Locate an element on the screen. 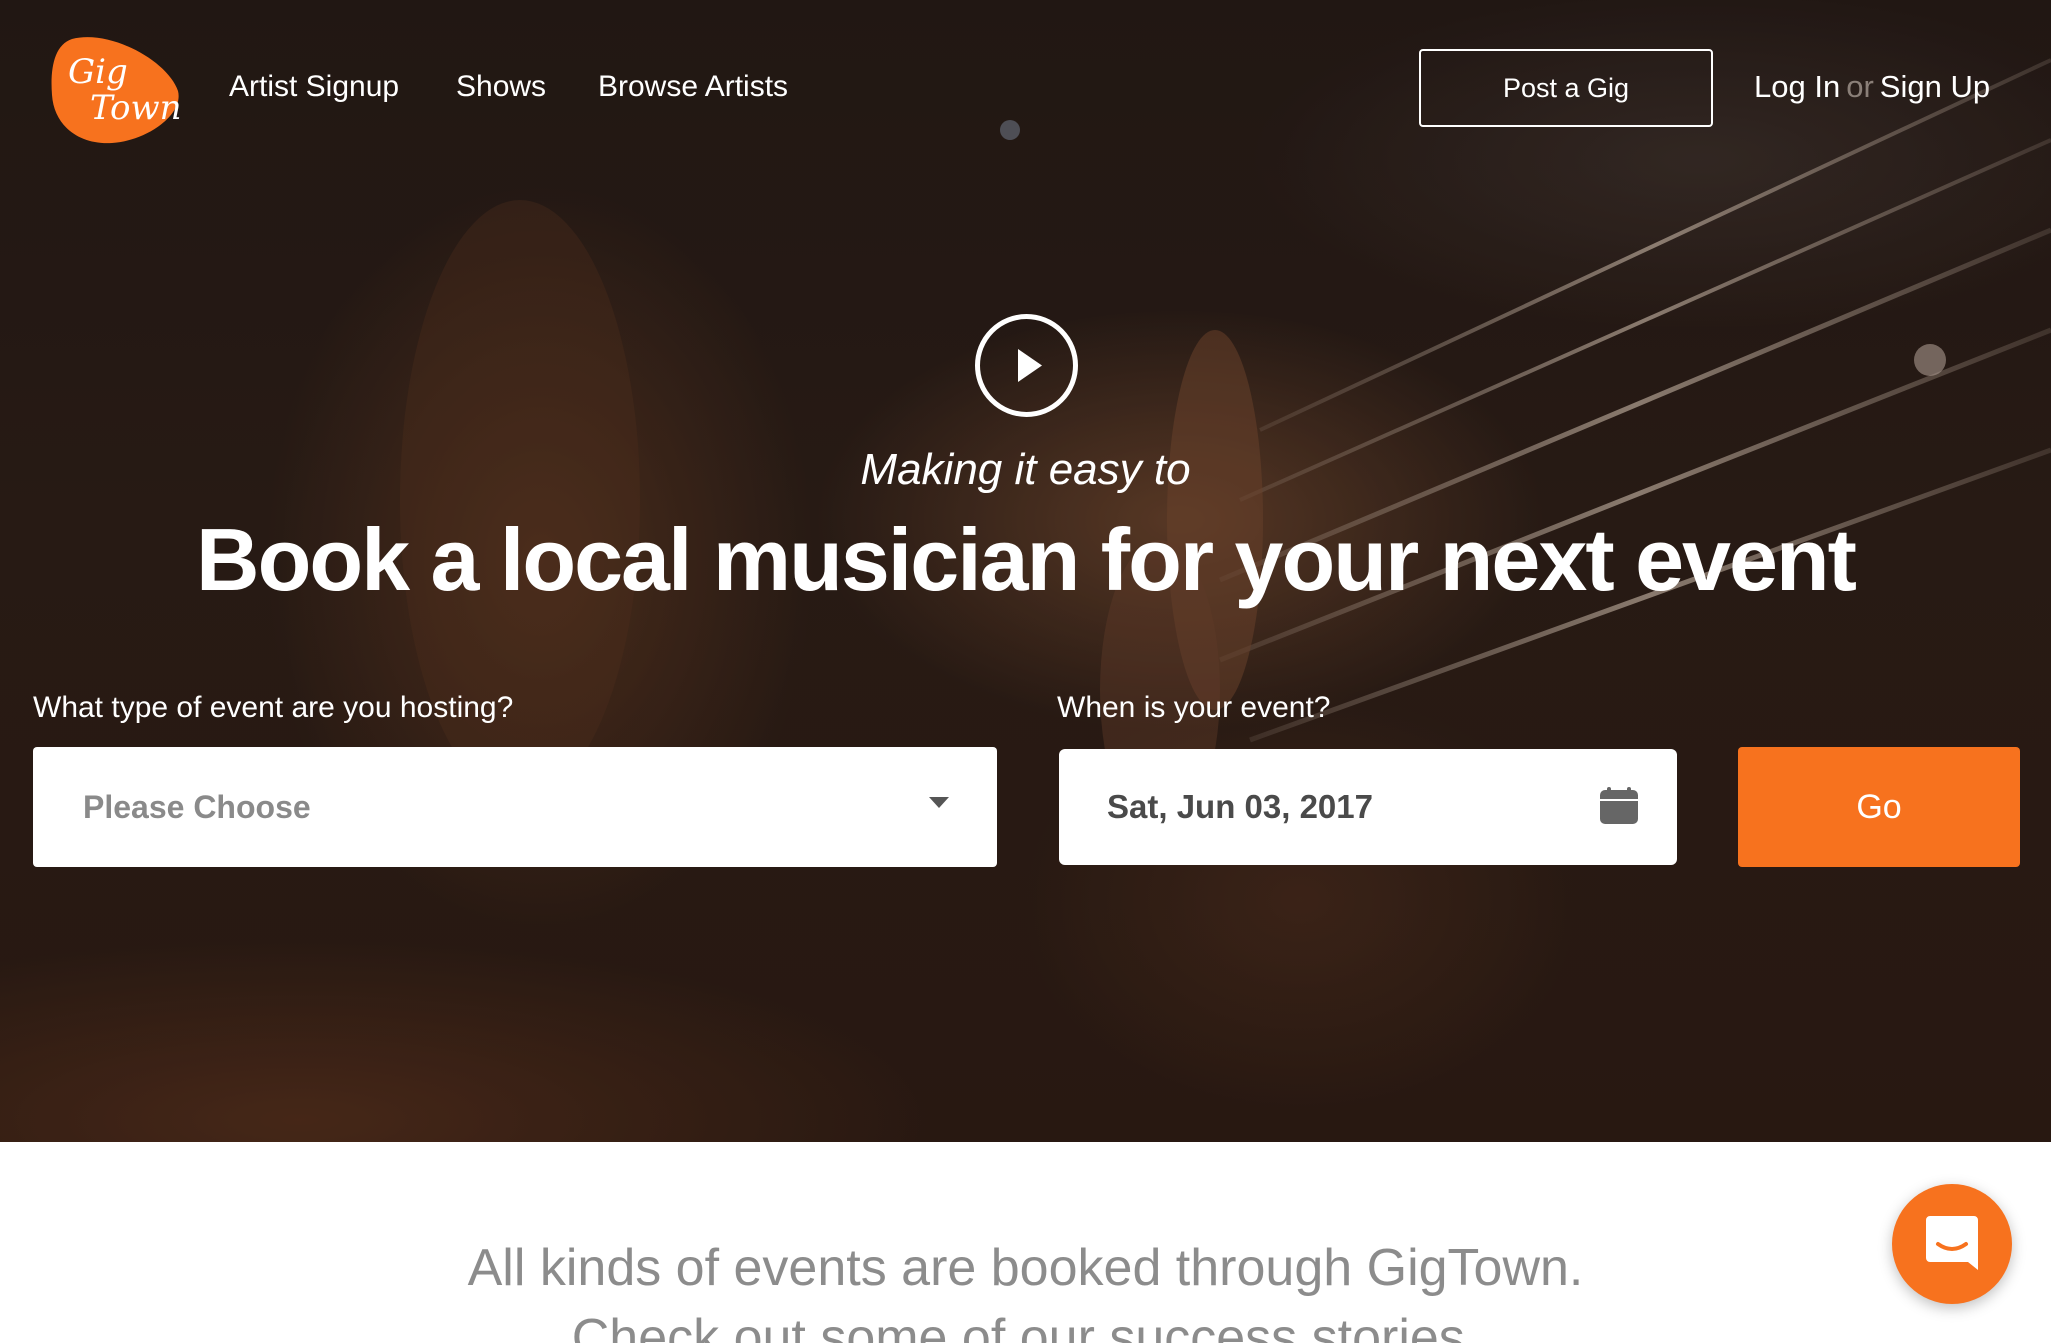 This screenshot has height=1343, width=2051. event-date-value: Sat, Jun 03, 2017 is located at coordinates (1240, 806).